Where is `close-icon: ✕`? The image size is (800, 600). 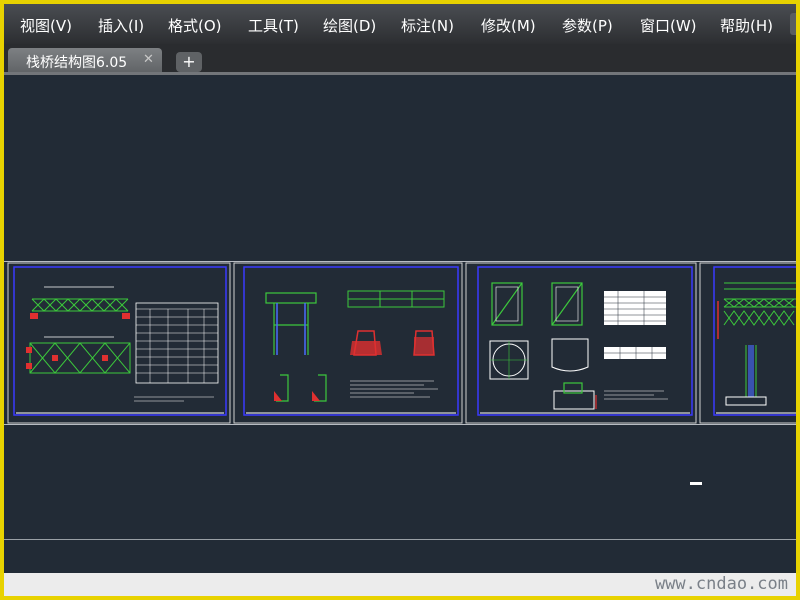
close-icon: ✕ is located at coordinates (148, 59).